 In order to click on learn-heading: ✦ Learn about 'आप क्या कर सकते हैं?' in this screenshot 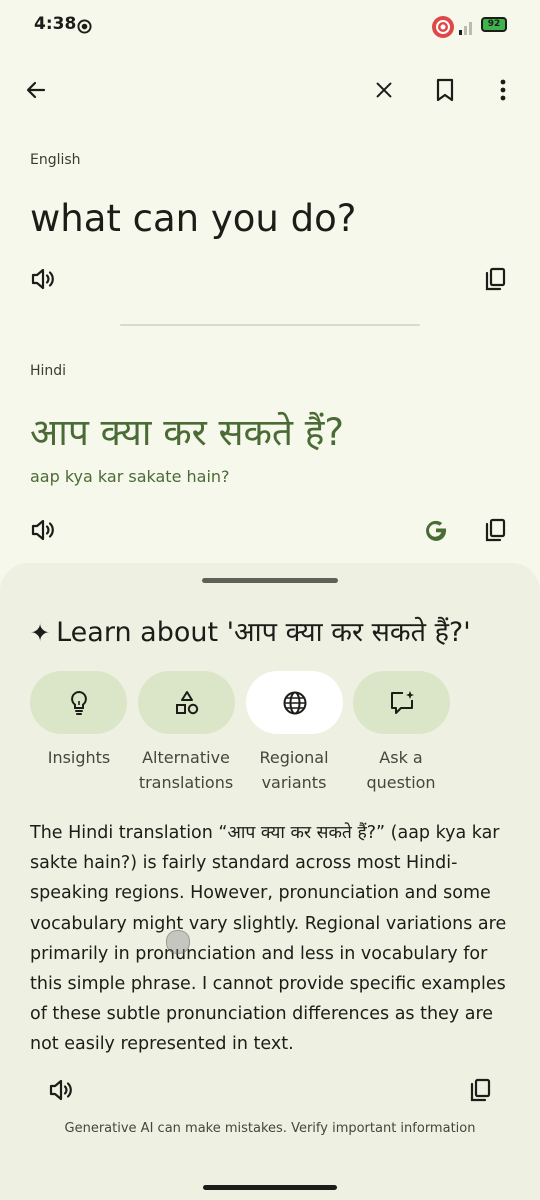, I will do `click(250, 630)`.